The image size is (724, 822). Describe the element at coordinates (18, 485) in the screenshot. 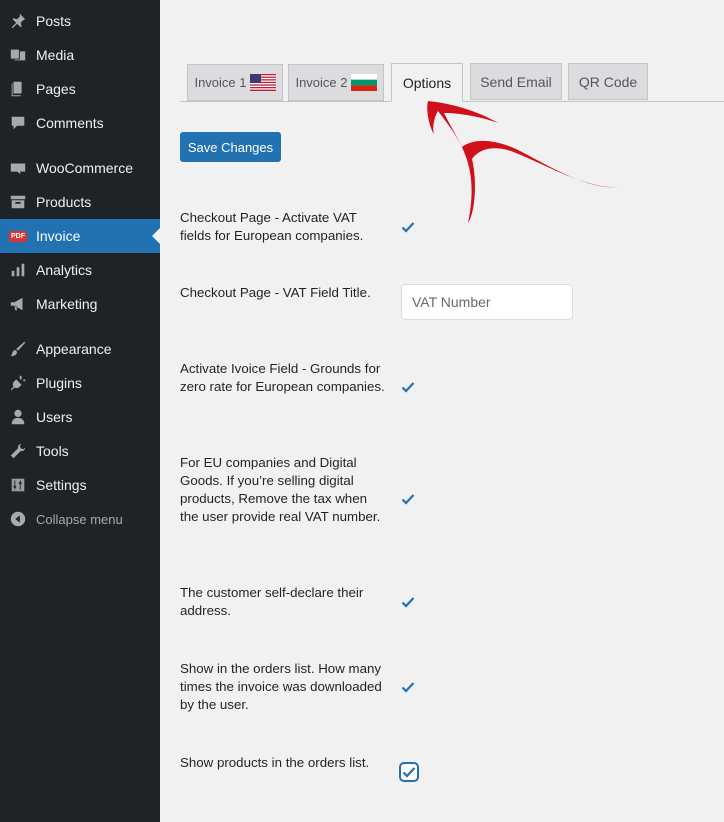

I see `sliders-icon` at that location.